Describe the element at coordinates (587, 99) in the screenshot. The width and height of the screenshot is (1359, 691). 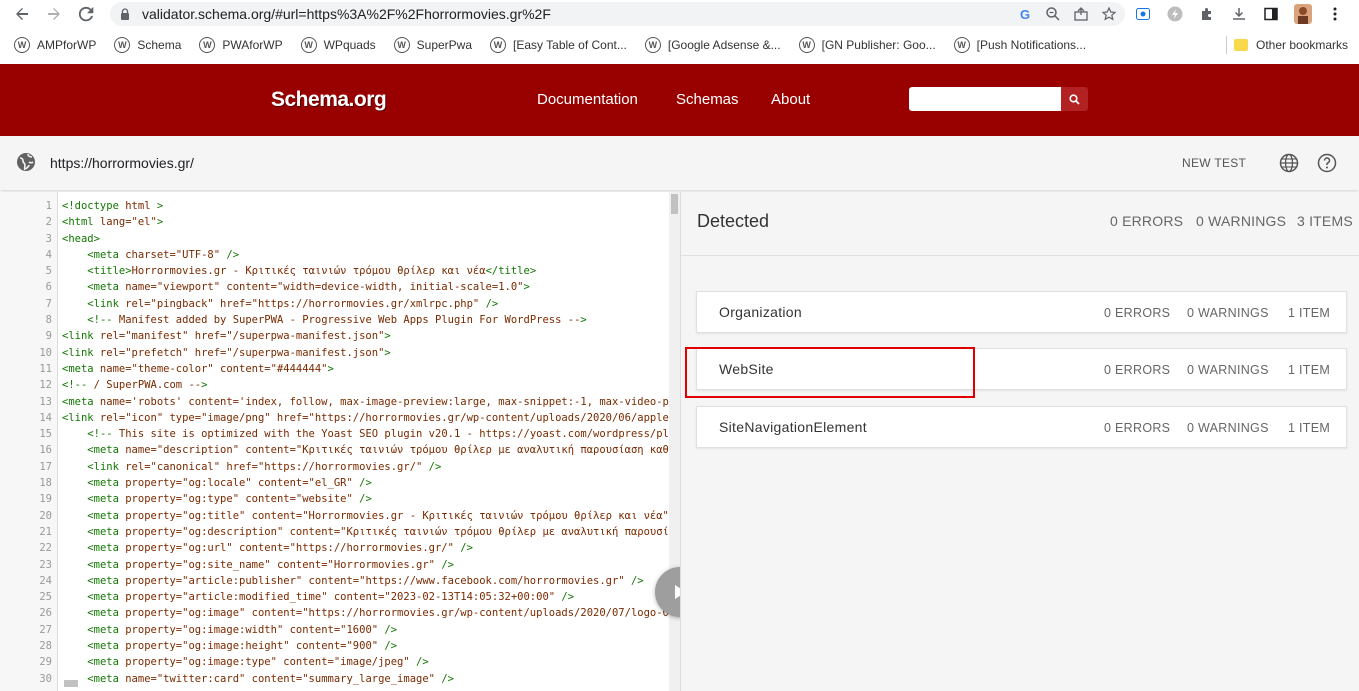
I see `nav-documentation: Documentation` at that location.